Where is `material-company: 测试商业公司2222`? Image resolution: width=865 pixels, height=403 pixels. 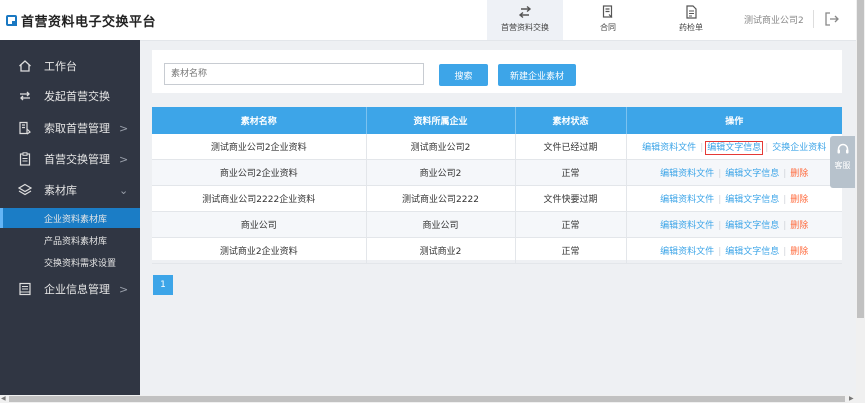 material-company: 测试商业公司2222 is located at coordinates (441, 198).